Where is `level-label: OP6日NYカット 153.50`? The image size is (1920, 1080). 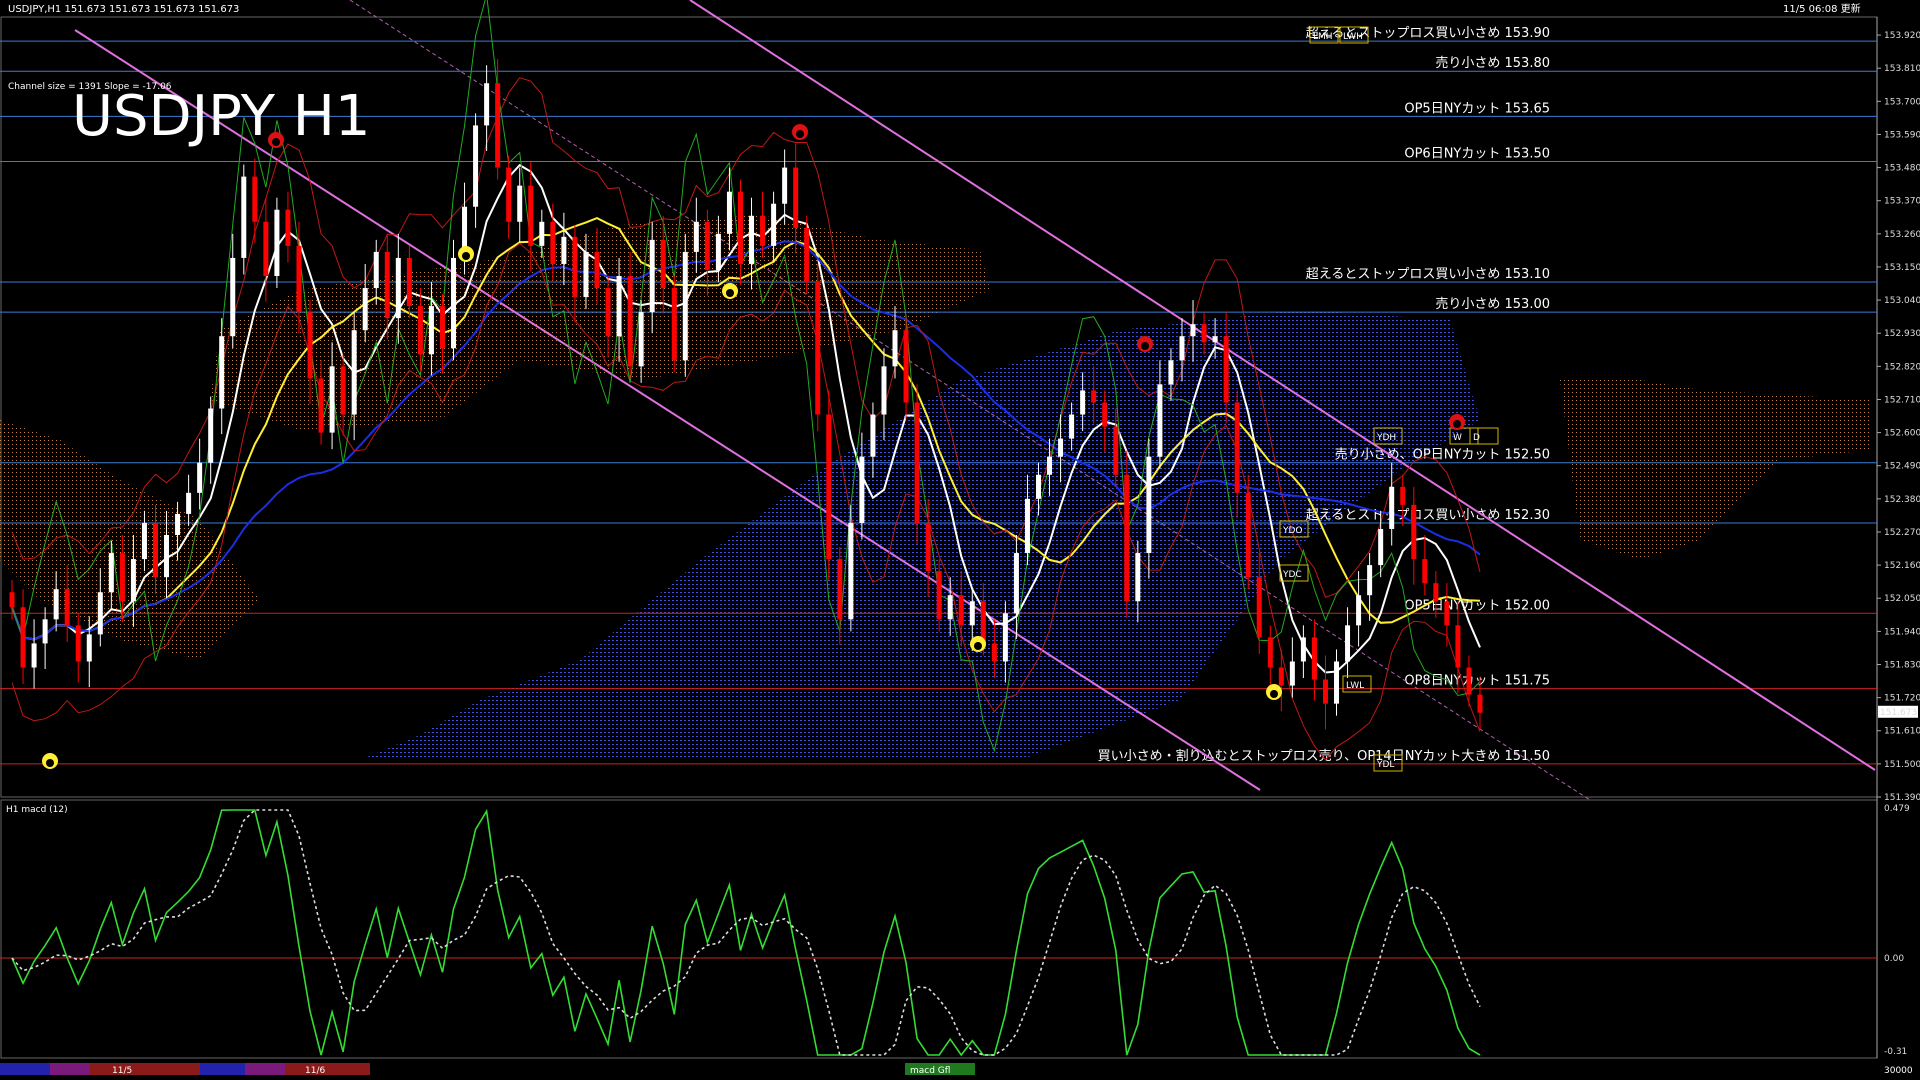
level-label: OP6日NYカット 153.50 is located at coordinates (1477, 154).